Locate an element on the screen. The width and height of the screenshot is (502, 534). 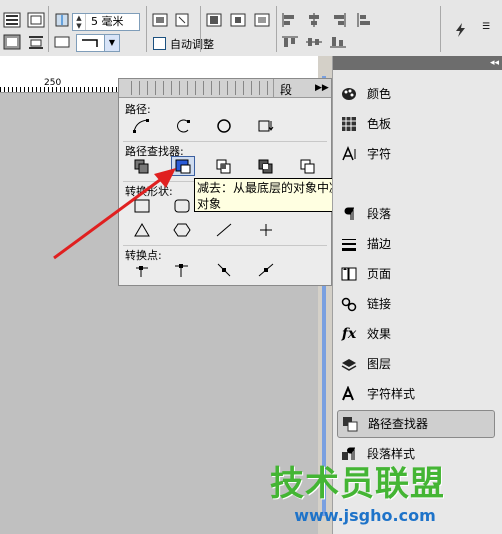
paragraph-icon is located at coordinates (349, 213).